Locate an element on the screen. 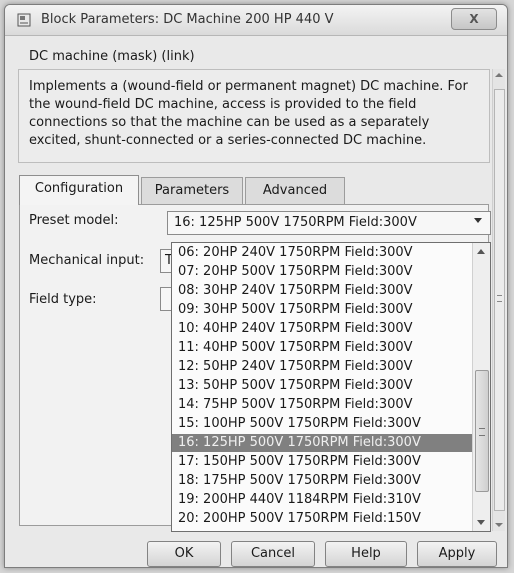  field-type-label: Field type: is located at coordinates (63, 299).